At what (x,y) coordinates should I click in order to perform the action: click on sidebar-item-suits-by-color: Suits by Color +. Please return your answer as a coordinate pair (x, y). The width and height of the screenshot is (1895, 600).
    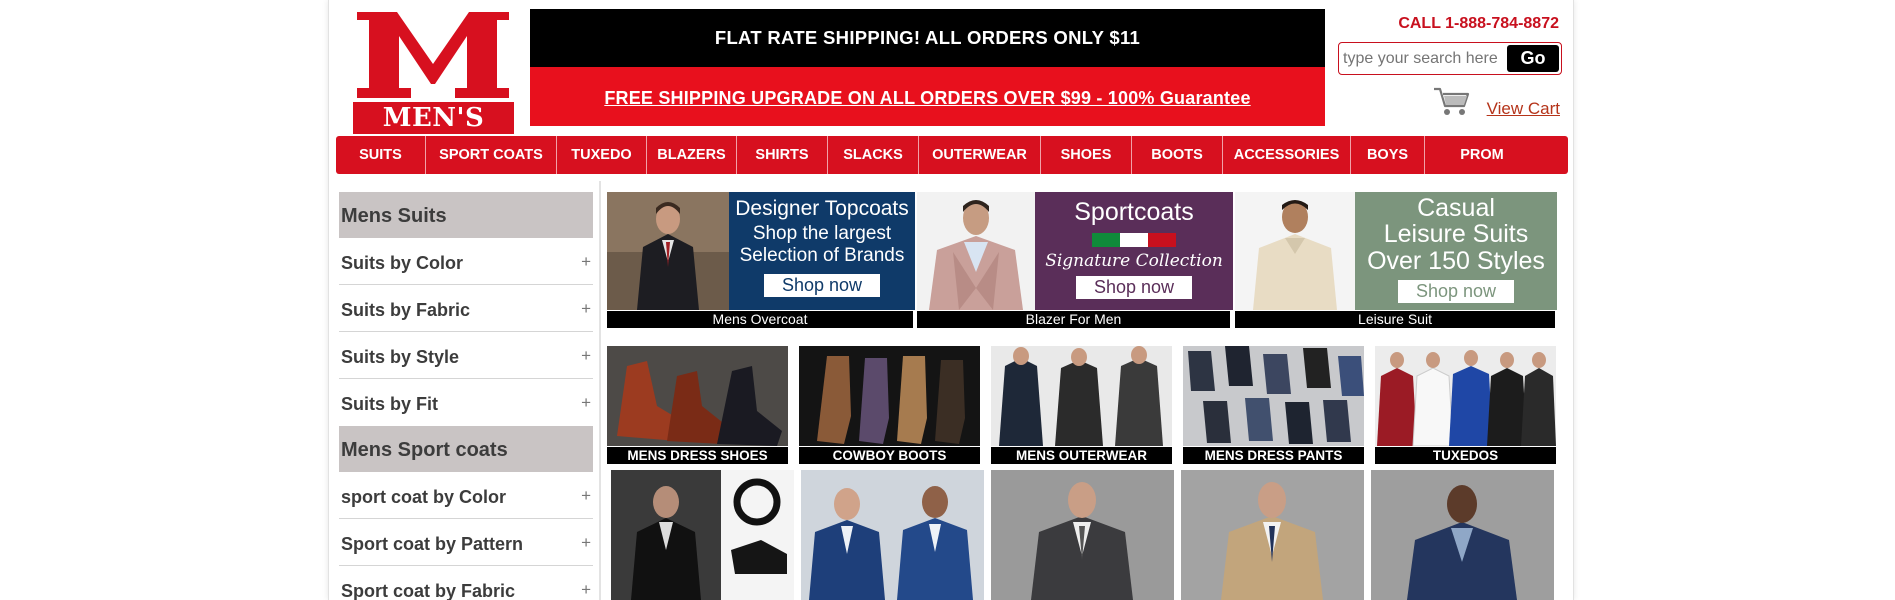
    Looking at the image, I should click on (466, 261).